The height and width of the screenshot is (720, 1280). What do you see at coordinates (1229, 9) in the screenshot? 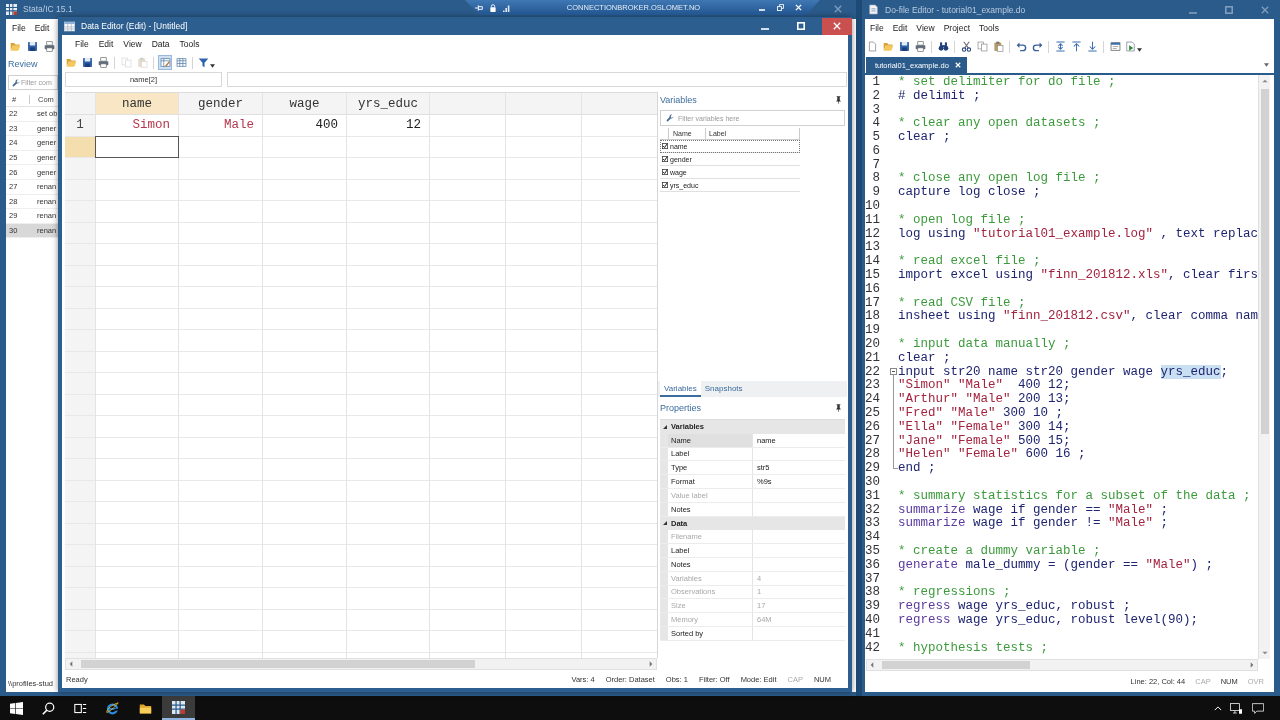
I see `maximize-icon` at bounding box center [1229, 9].